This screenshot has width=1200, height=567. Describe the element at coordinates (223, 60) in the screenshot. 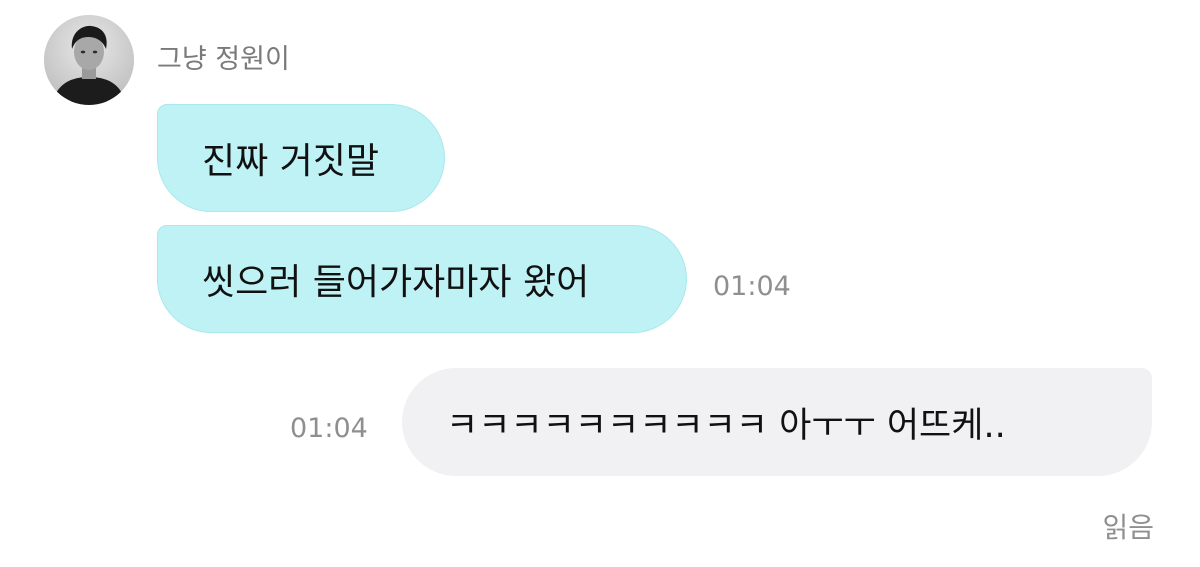

I see `sender-name: 그냥 정원이` at that location.